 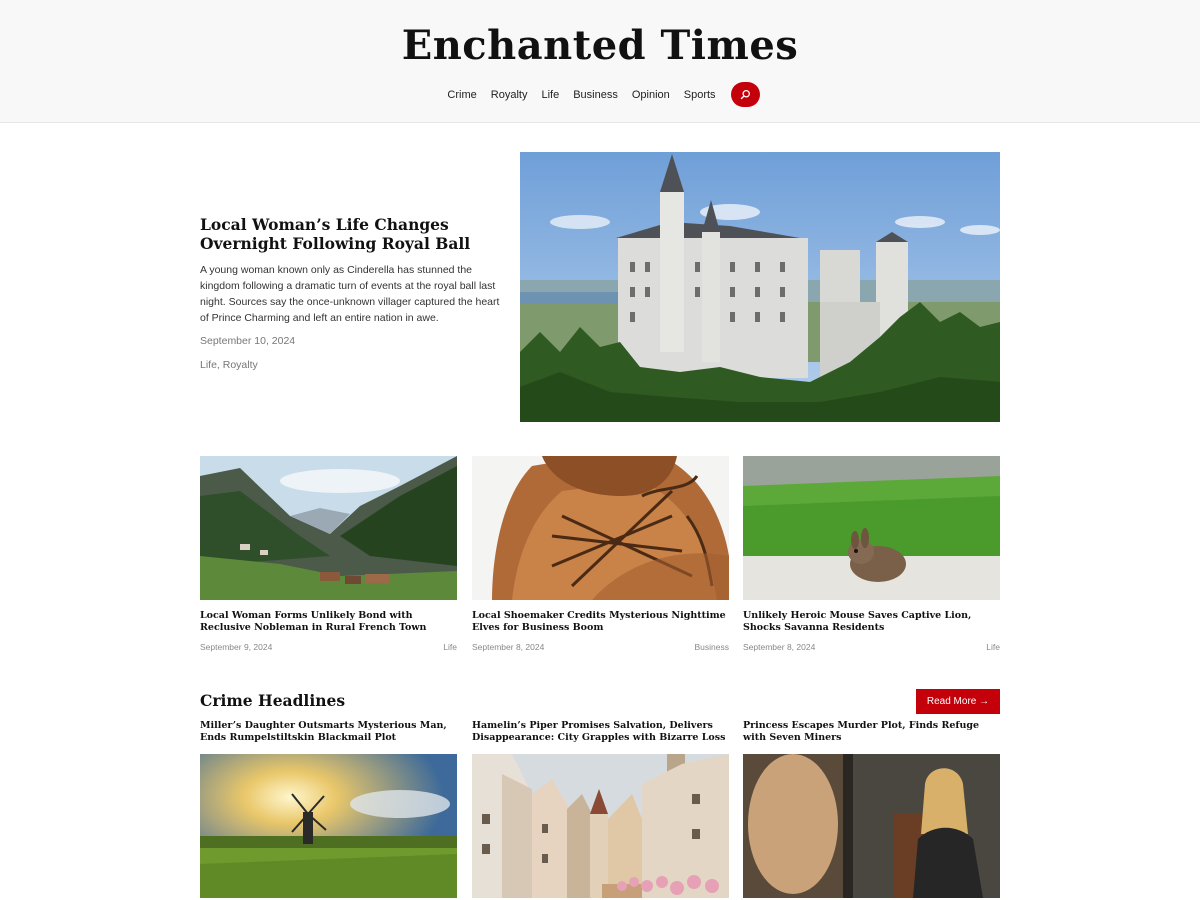 I want to click on card-meta: September 8, 2024 Life, so click(x=871, y=647).